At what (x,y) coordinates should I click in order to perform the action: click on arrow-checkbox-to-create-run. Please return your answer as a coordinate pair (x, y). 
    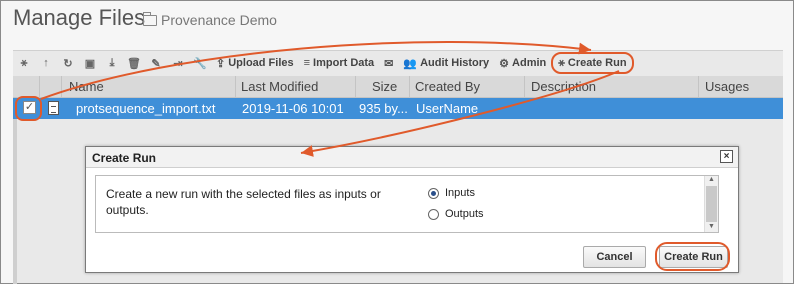
    Looking at the image, I should click on (316, 70).